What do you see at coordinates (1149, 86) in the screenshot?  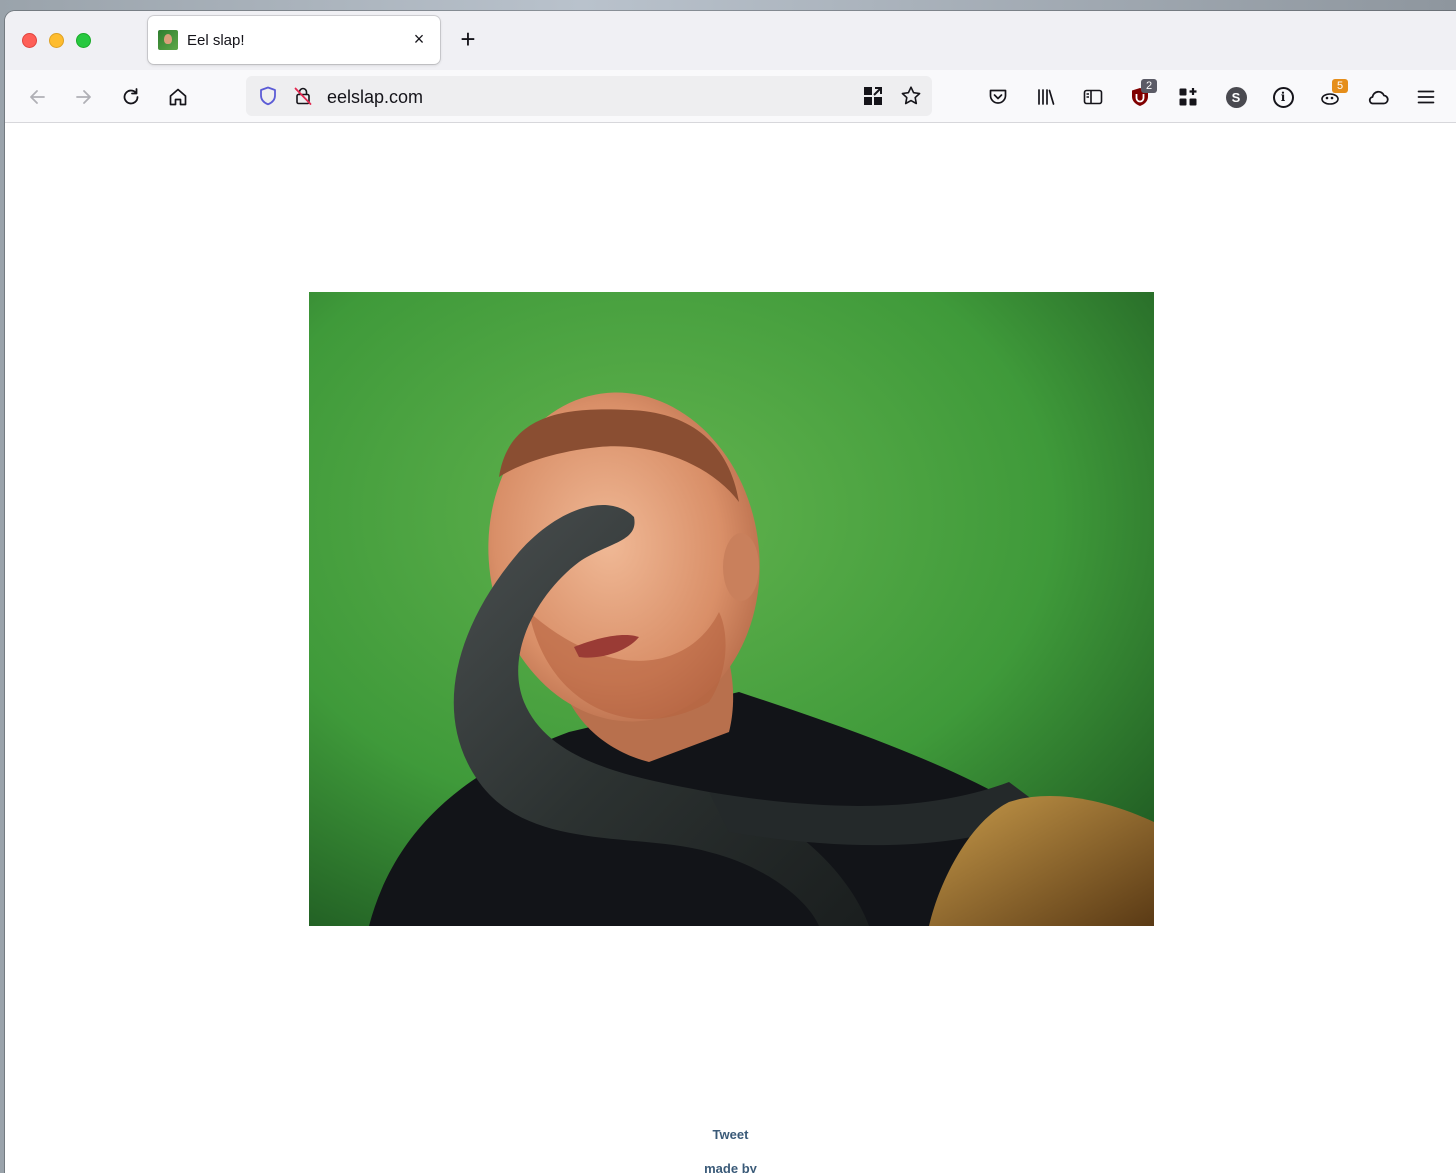 I see `ublock-badge: 2` at bounding box center [1149, 86].